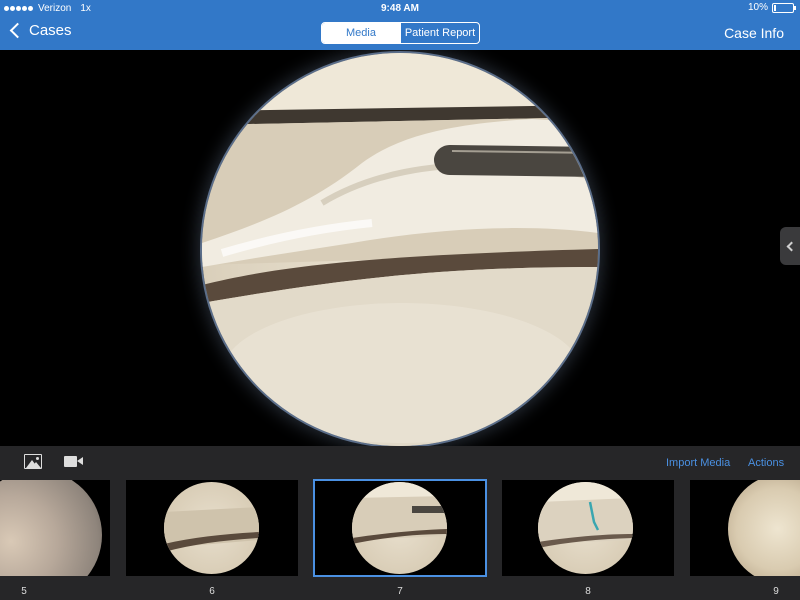  Describe the element at coordinates (361, 33) in the screenshot. I see `tab-media: Media` at that location.